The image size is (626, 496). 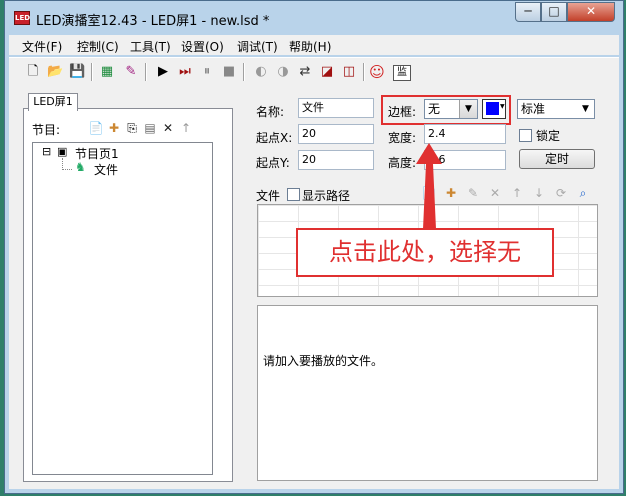 What do you see at coordinates (53, 102) in the screenshot?
I see `tab-led-screen-1: LED屏1` at bounding box center [53, 102].